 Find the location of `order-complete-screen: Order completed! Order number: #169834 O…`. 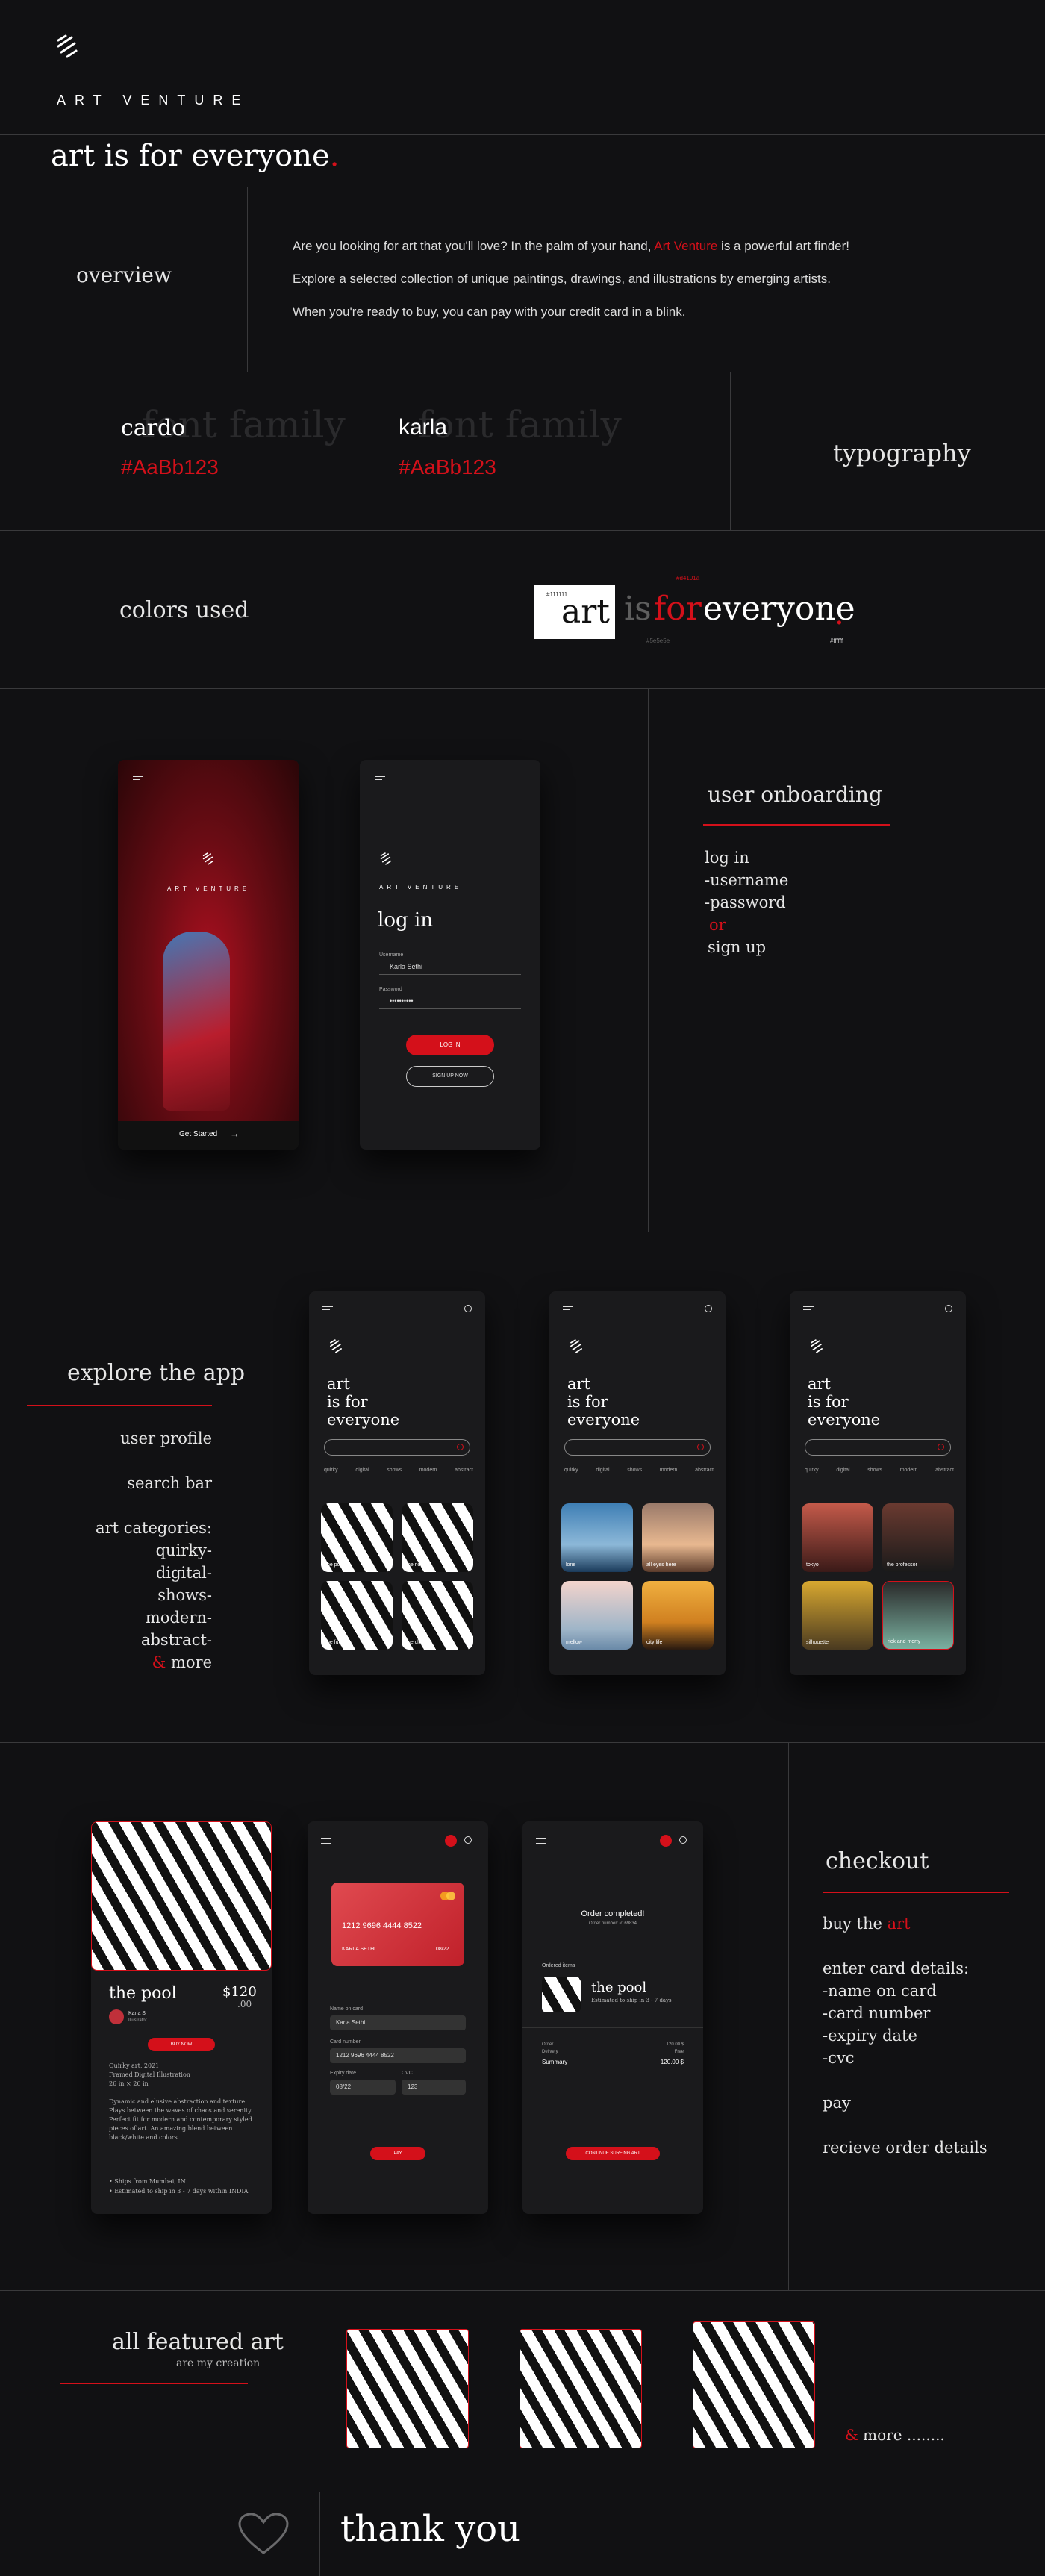

order-complete-screen: Order completed! Order number: #169834 O… is located at coordinates (612, 2017).